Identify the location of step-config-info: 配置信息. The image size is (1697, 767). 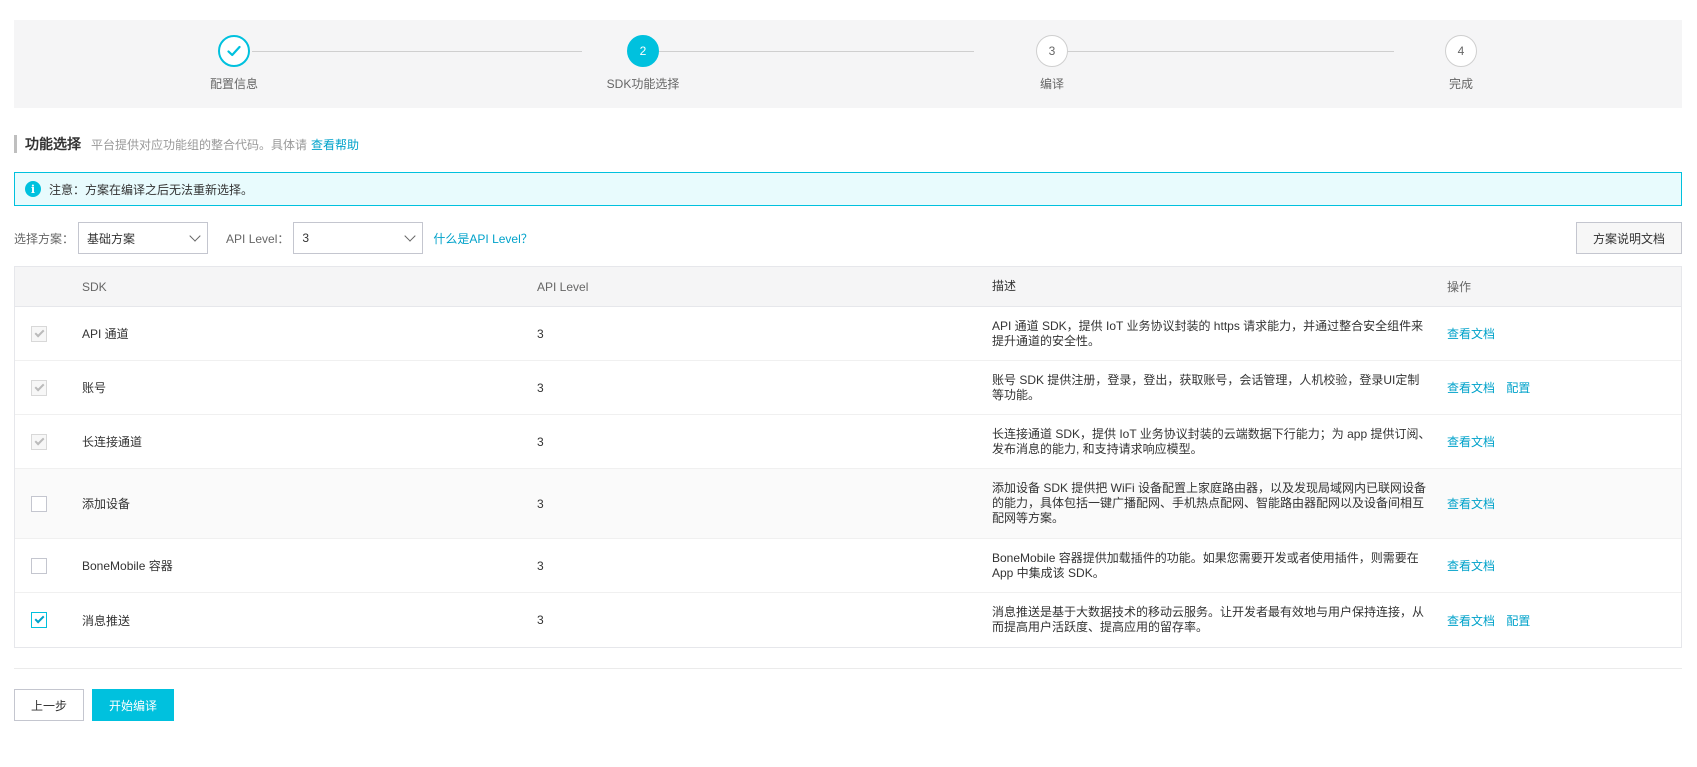
(234, 63).